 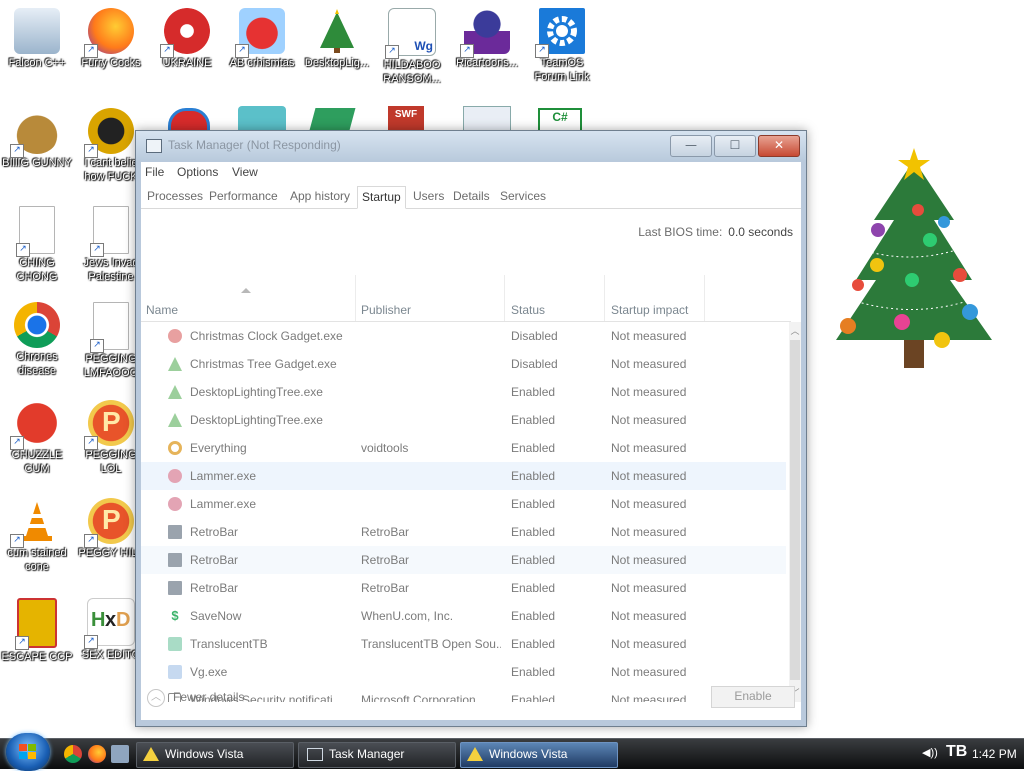 What do you see at coordinates (175, 392) in the screenshot?
I see `lighting-tree-icon` at bounding box center [175, 392].